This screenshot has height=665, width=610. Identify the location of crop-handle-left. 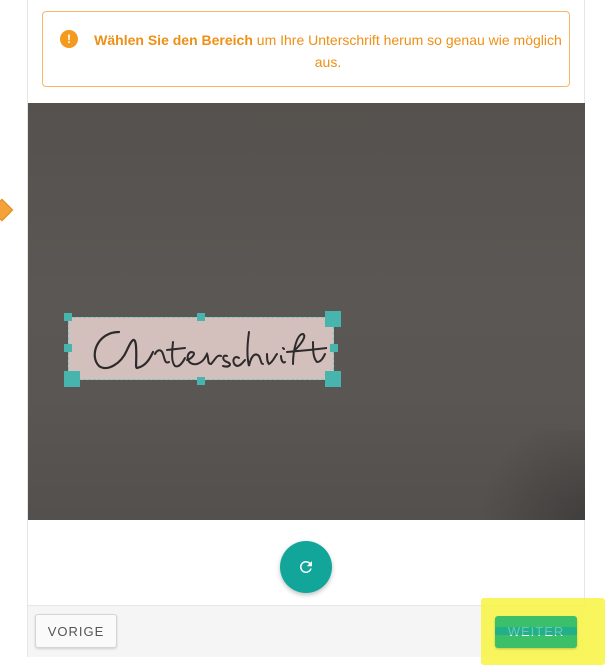
(68, 348).